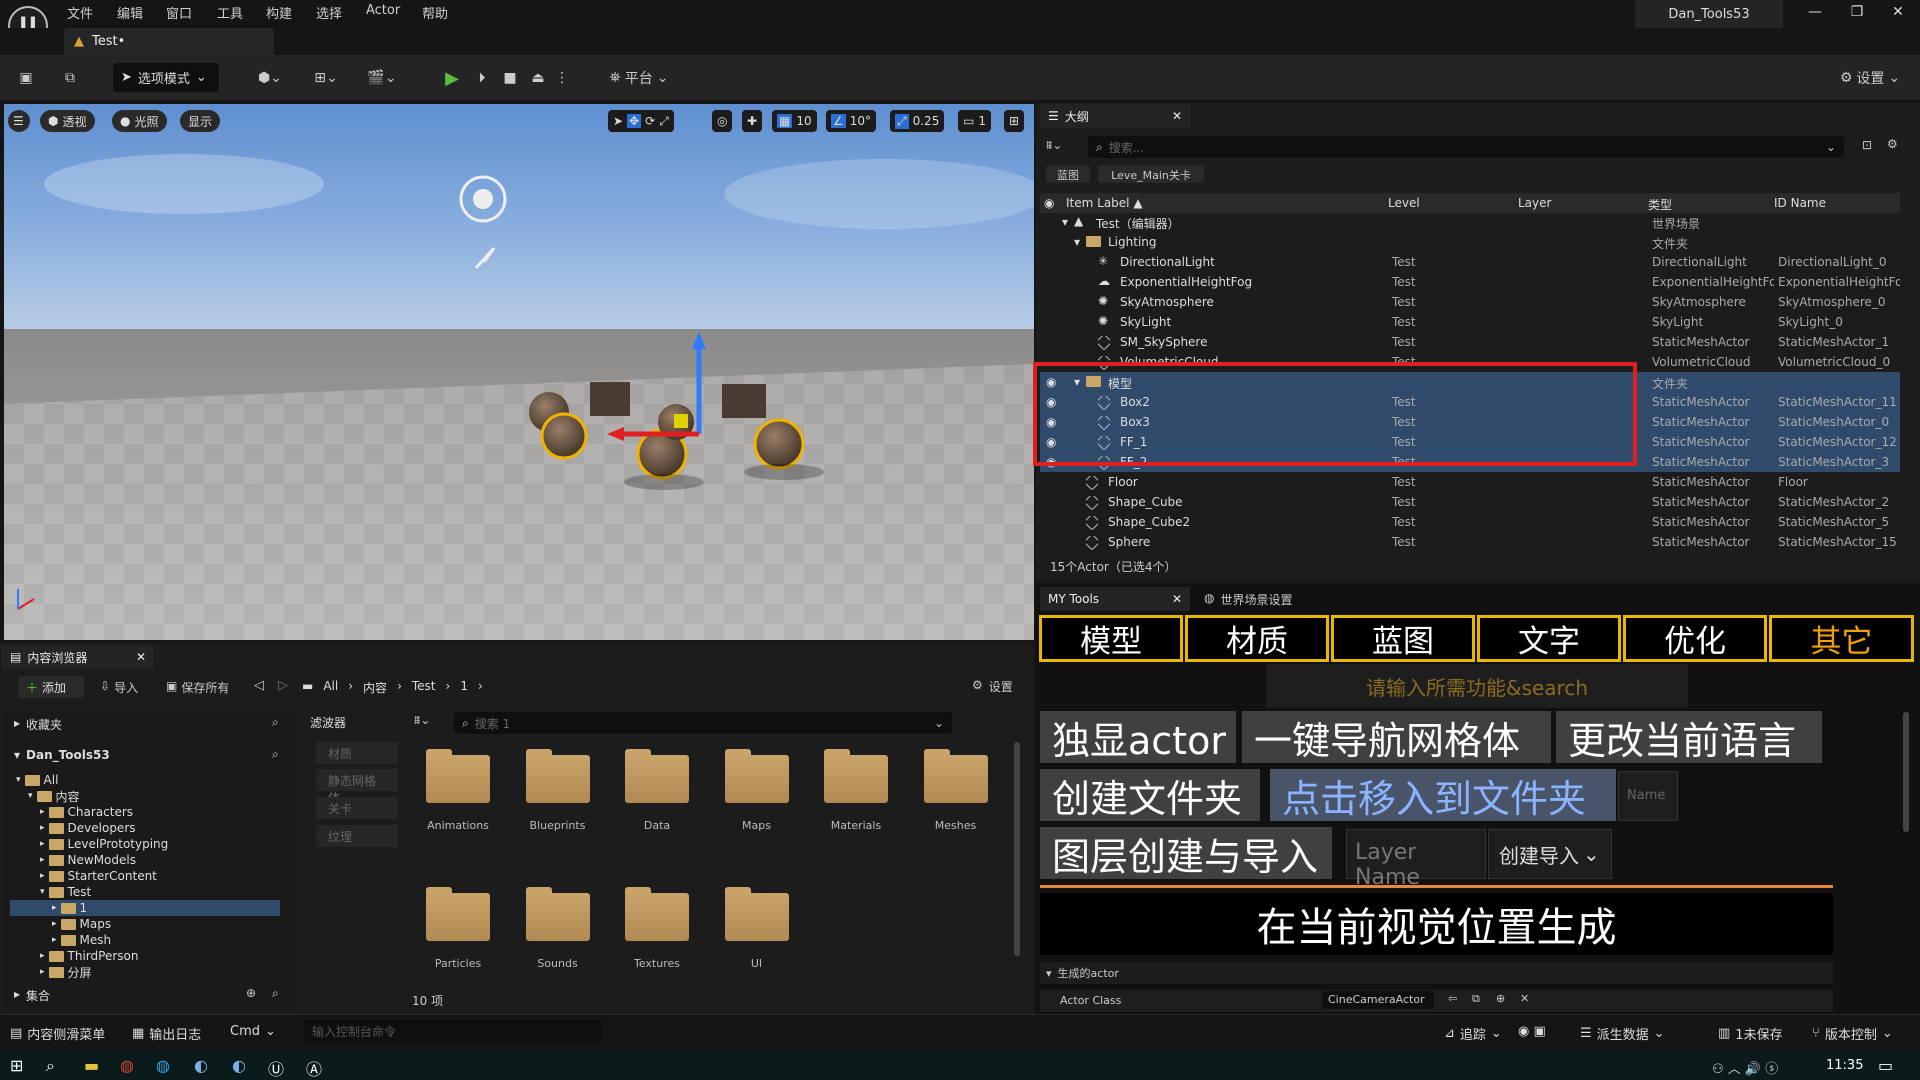 The image size is (1920, 1080). I want to click on breadcrumb-all: All, so click(330, 687).